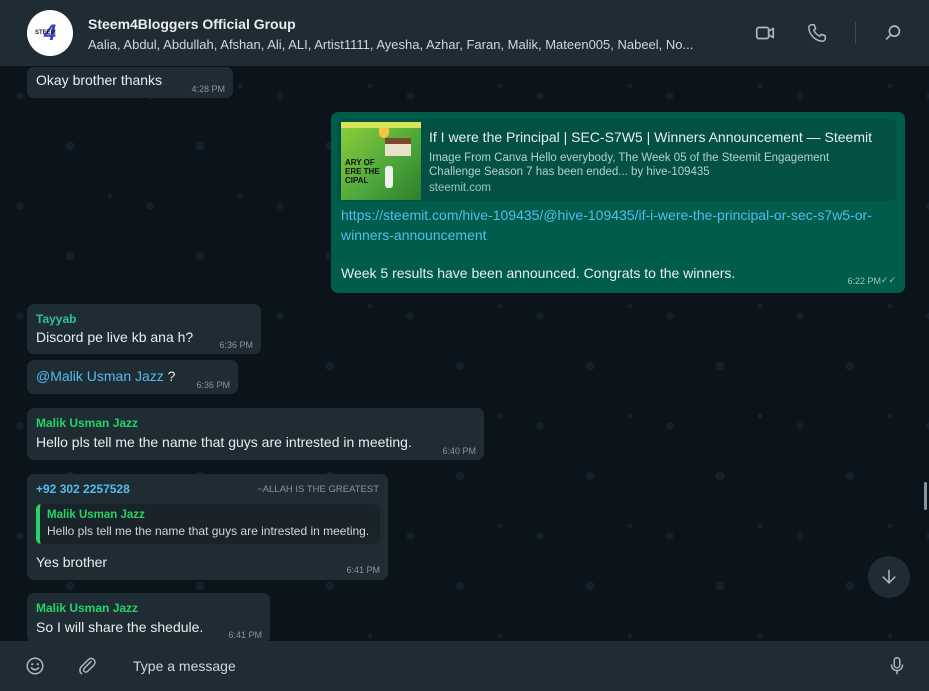 Image resolution: width=929 pixels, height=691 pixels. I want to click on thumbnail-text: ARY OF ERE THE CIPAL, so click(362, 171).